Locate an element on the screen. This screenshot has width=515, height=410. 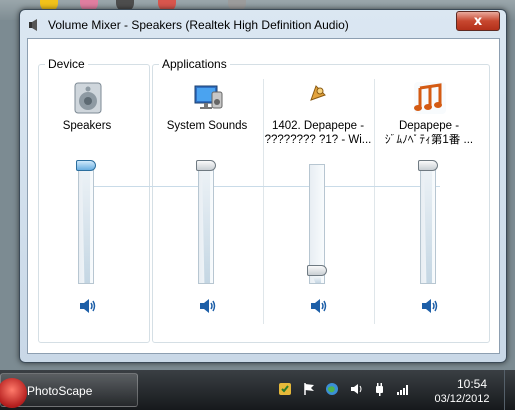
taskbar: PhotoScape 10:54 03/12/2012 is located at coordinates (257, 390).